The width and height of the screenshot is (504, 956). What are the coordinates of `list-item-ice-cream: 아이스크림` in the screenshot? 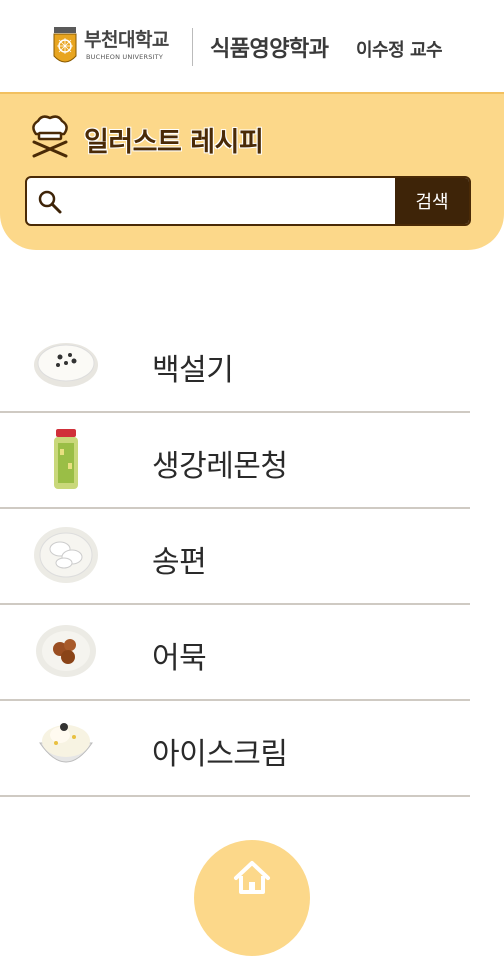 It's located at (235, 749).